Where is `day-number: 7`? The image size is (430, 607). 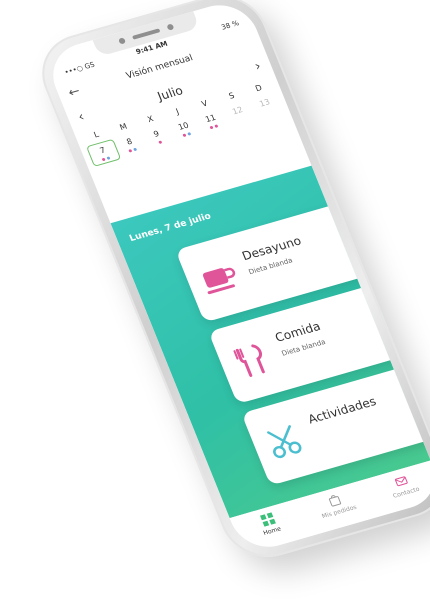
day-number: 7 is located at coordinates (102, 150).